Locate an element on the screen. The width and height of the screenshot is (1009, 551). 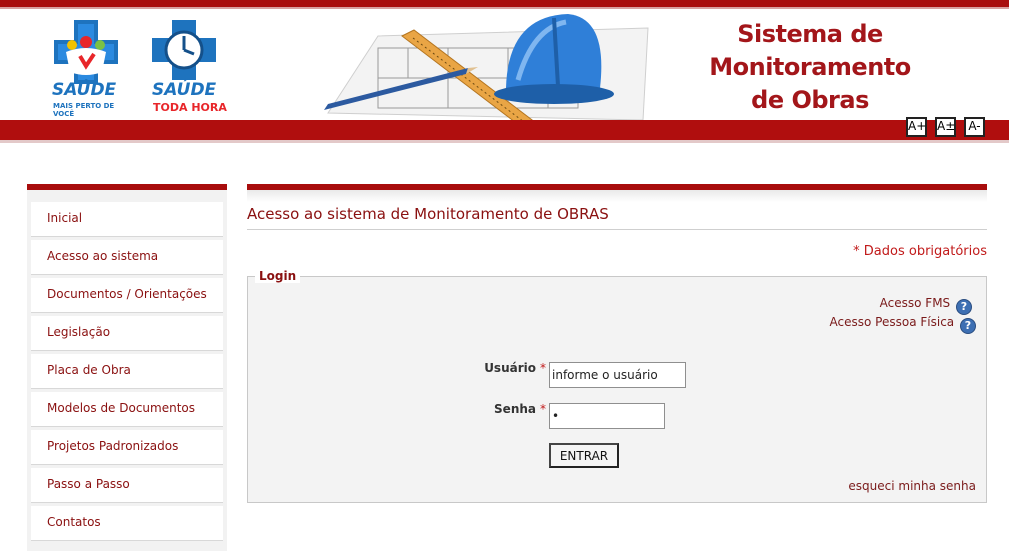
login-legend: Login is located at coordinates (278, 276).